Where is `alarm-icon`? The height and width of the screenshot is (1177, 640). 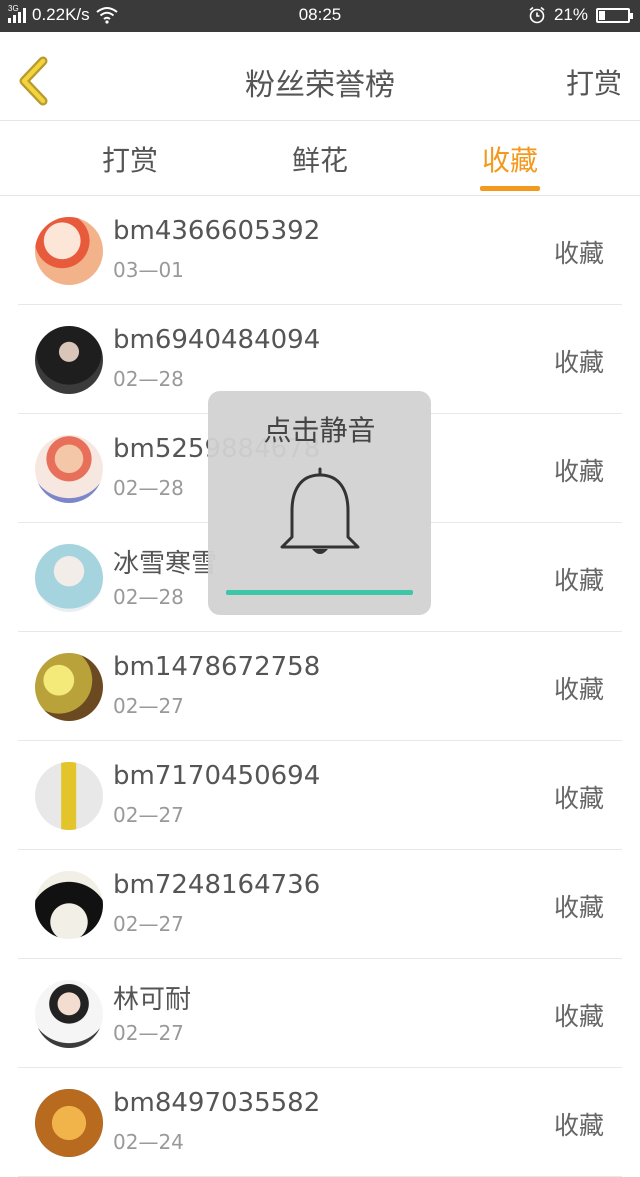
alarm-icon is located at coordinates (537, 15).